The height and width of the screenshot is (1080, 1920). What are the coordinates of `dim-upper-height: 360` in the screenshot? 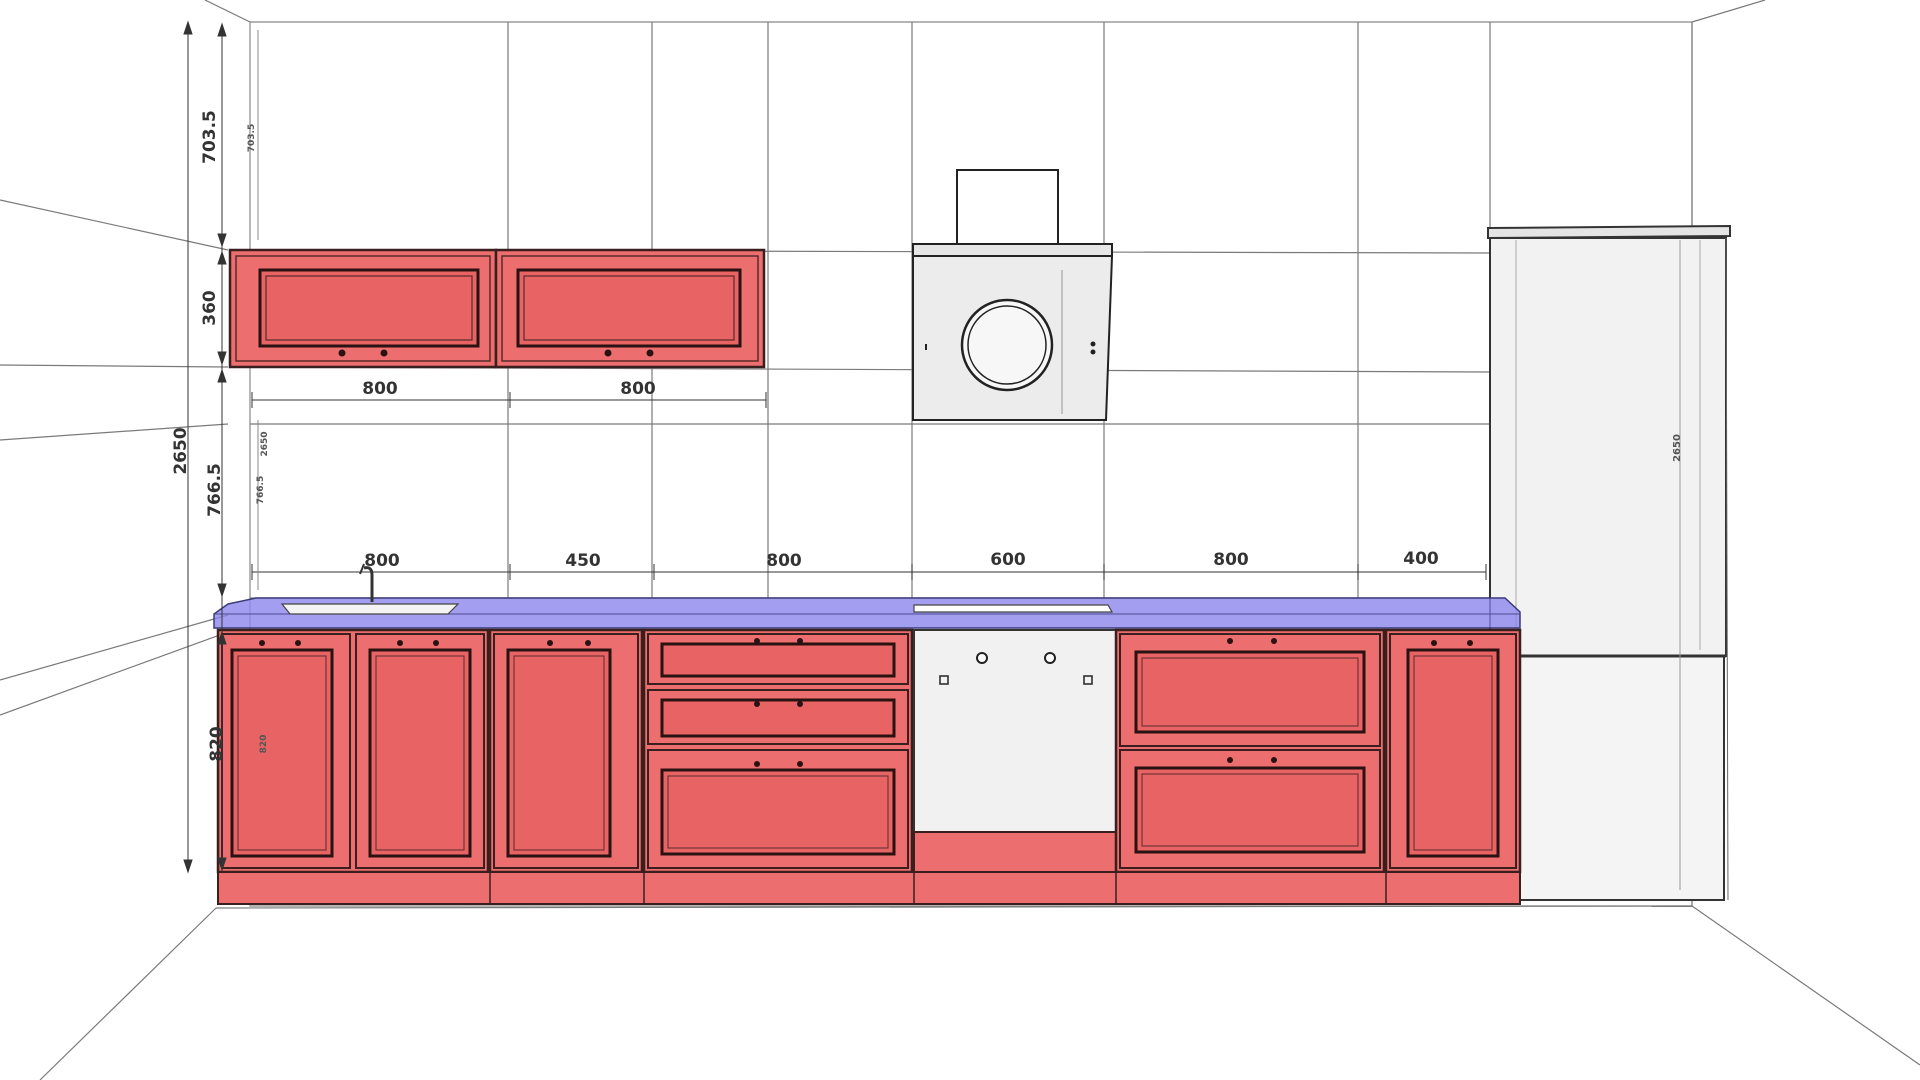 It's located at (210, 308).